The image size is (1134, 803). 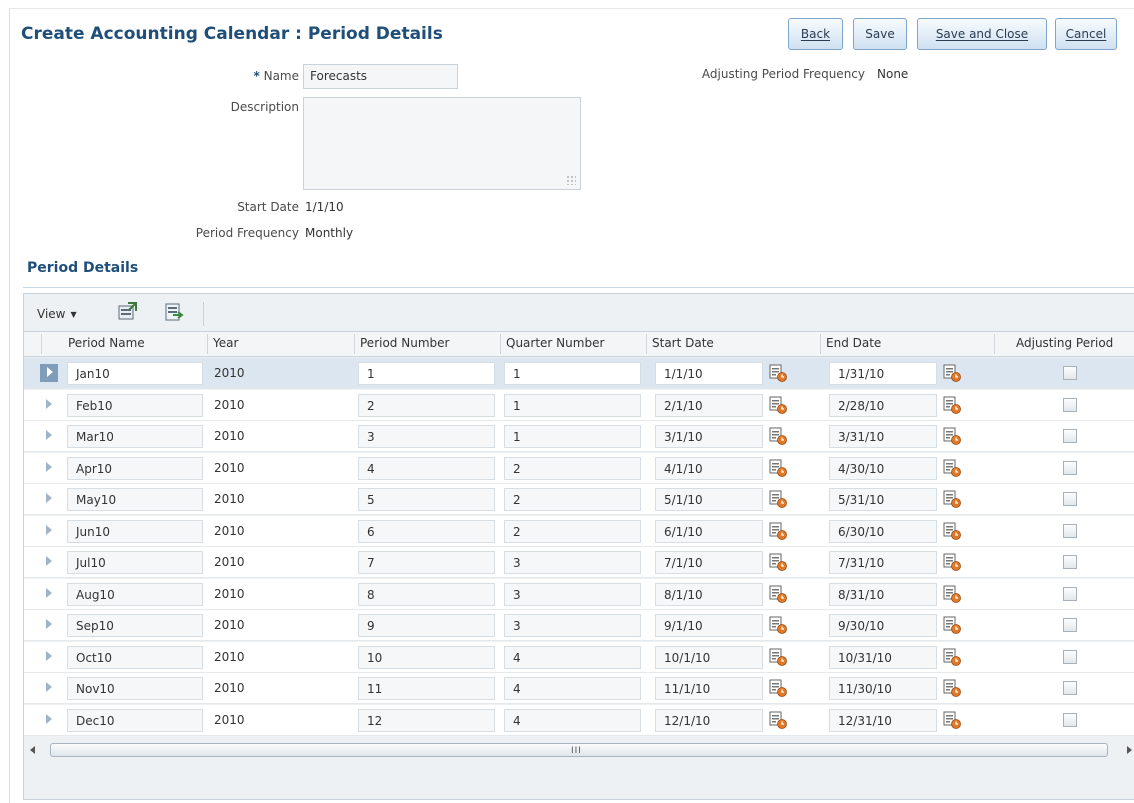 I want to click on scroll-left-icon, so click(x=32, y=750).